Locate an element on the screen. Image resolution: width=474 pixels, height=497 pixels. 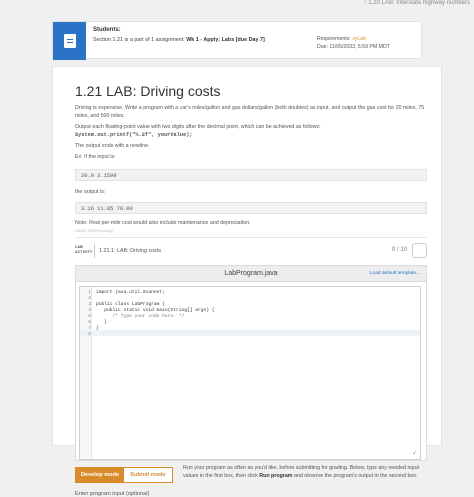
next-section-label: 1.20 LAB: Interstate highway numbers is located at coordinates (419, 3).